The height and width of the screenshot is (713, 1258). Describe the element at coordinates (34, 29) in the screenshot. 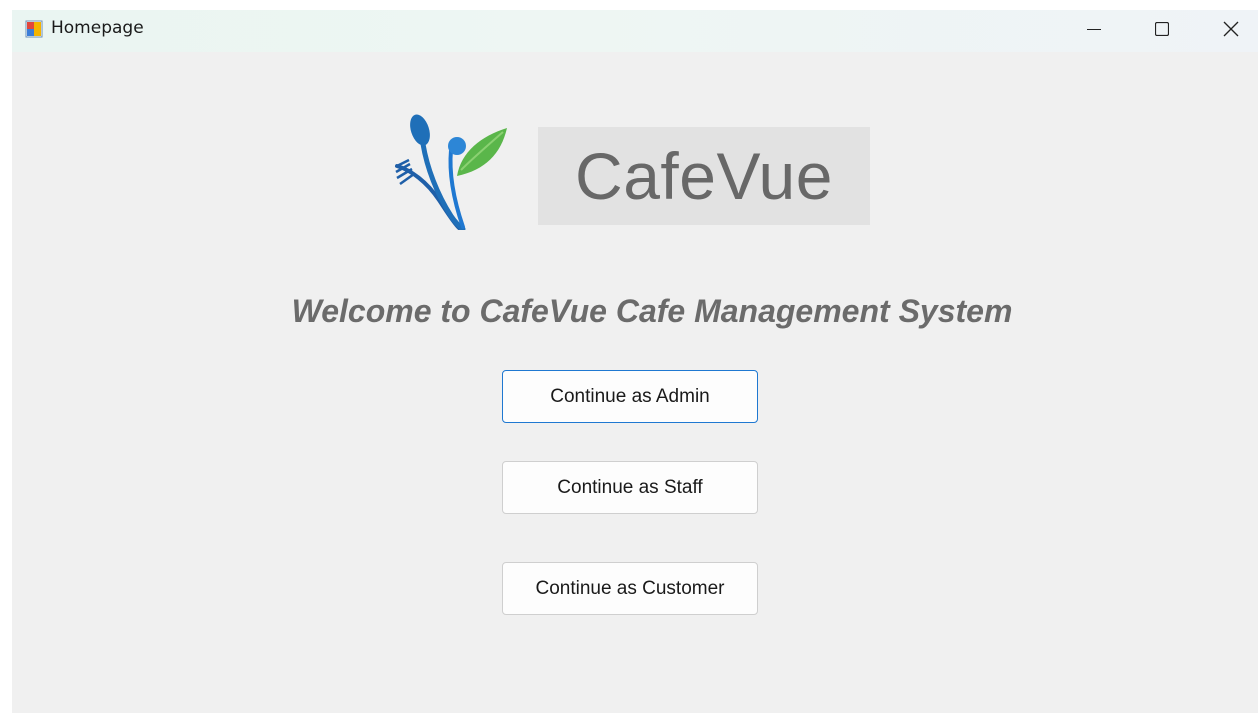

I see `windows-form-icon` at that location.